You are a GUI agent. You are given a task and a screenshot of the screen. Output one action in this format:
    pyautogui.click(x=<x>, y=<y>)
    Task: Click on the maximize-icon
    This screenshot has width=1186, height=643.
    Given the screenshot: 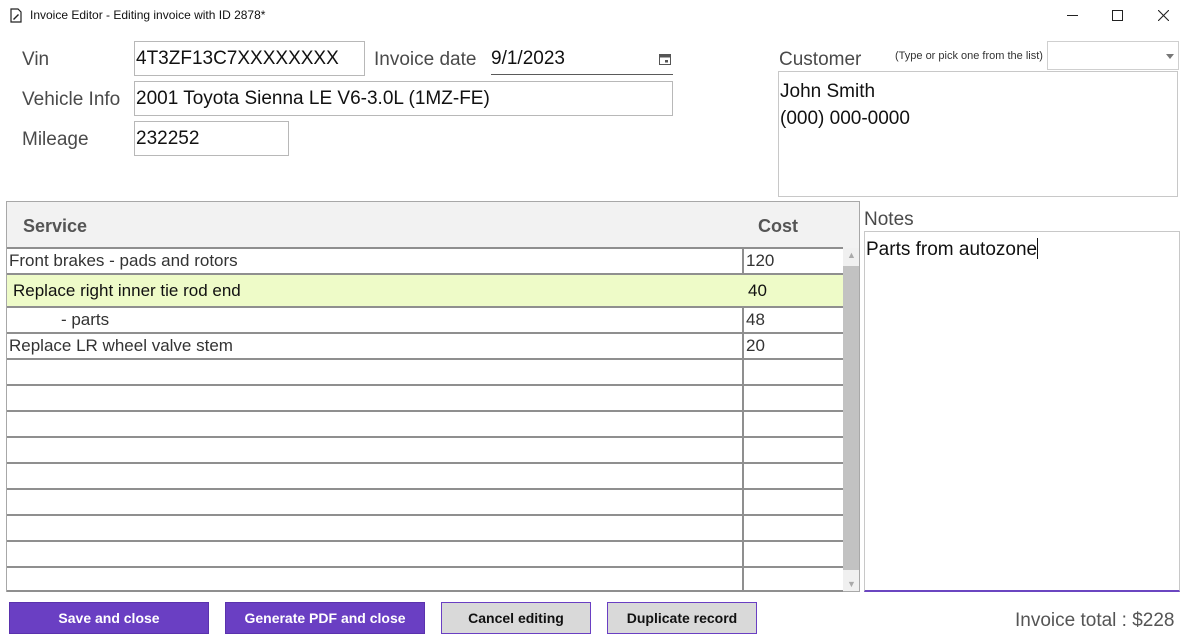 What is the action you would take?
    pyautogui.click(x=1117, y=15)
    